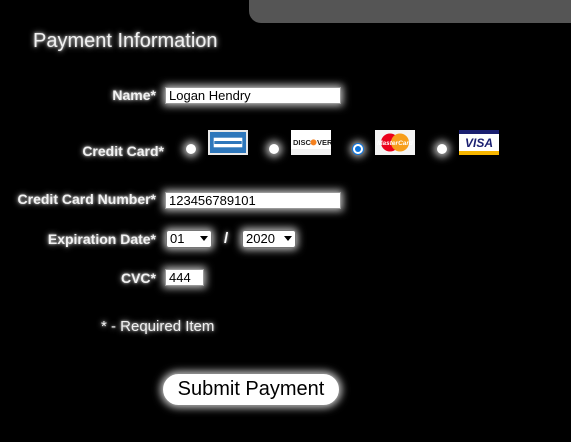 Image resolution: width=571 pixels, height=442 pixels. I want to click on discover-radio, so click(274, 149).